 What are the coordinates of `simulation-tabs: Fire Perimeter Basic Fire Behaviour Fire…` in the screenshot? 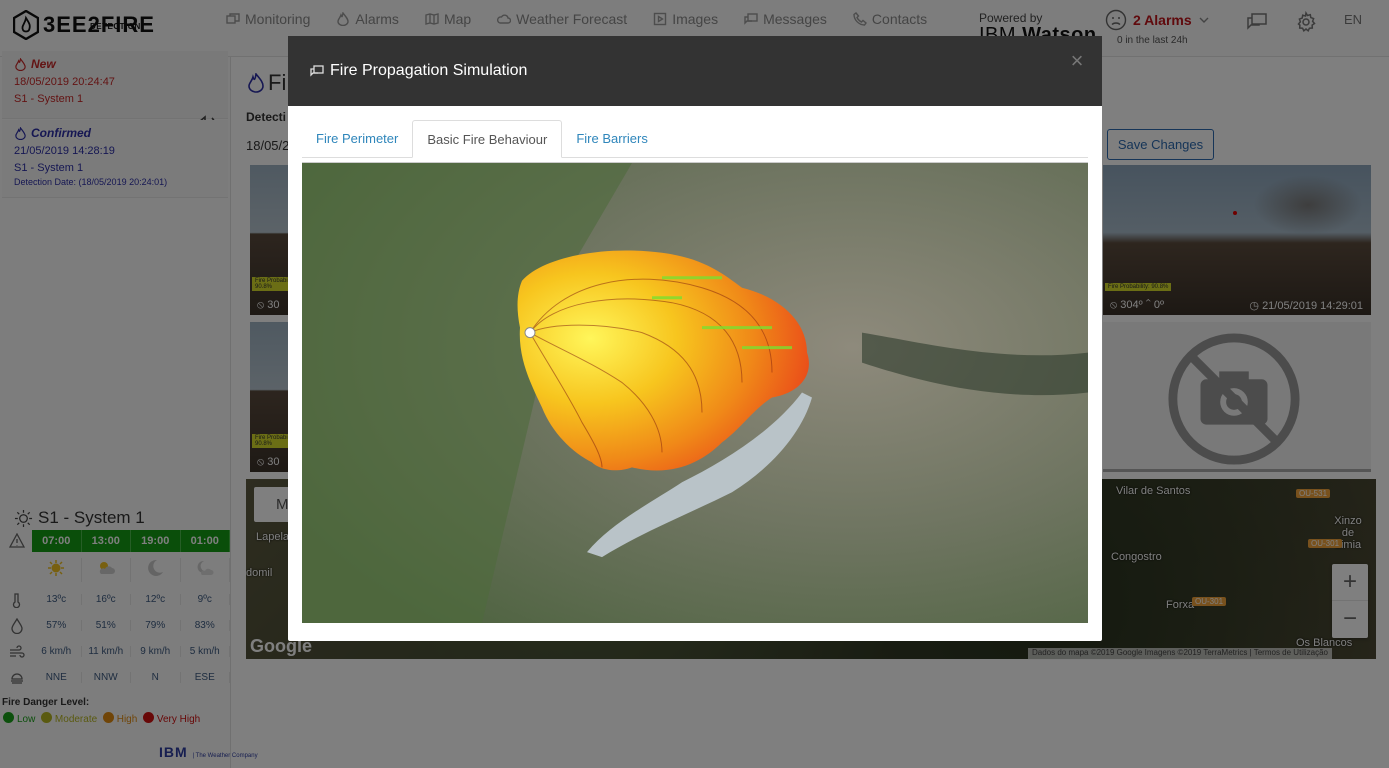 It's located at (695, 139).